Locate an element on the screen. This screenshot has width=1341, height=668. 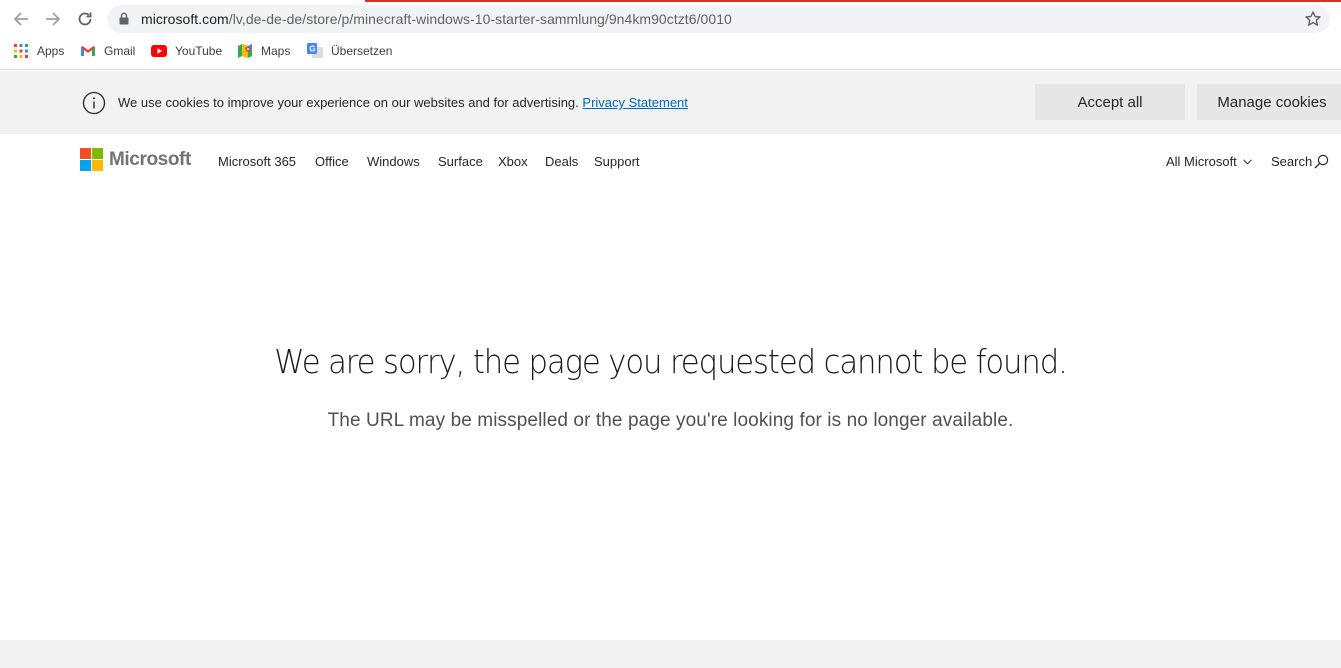
bookmark-label: Maps is located at coordinates (276, 51).